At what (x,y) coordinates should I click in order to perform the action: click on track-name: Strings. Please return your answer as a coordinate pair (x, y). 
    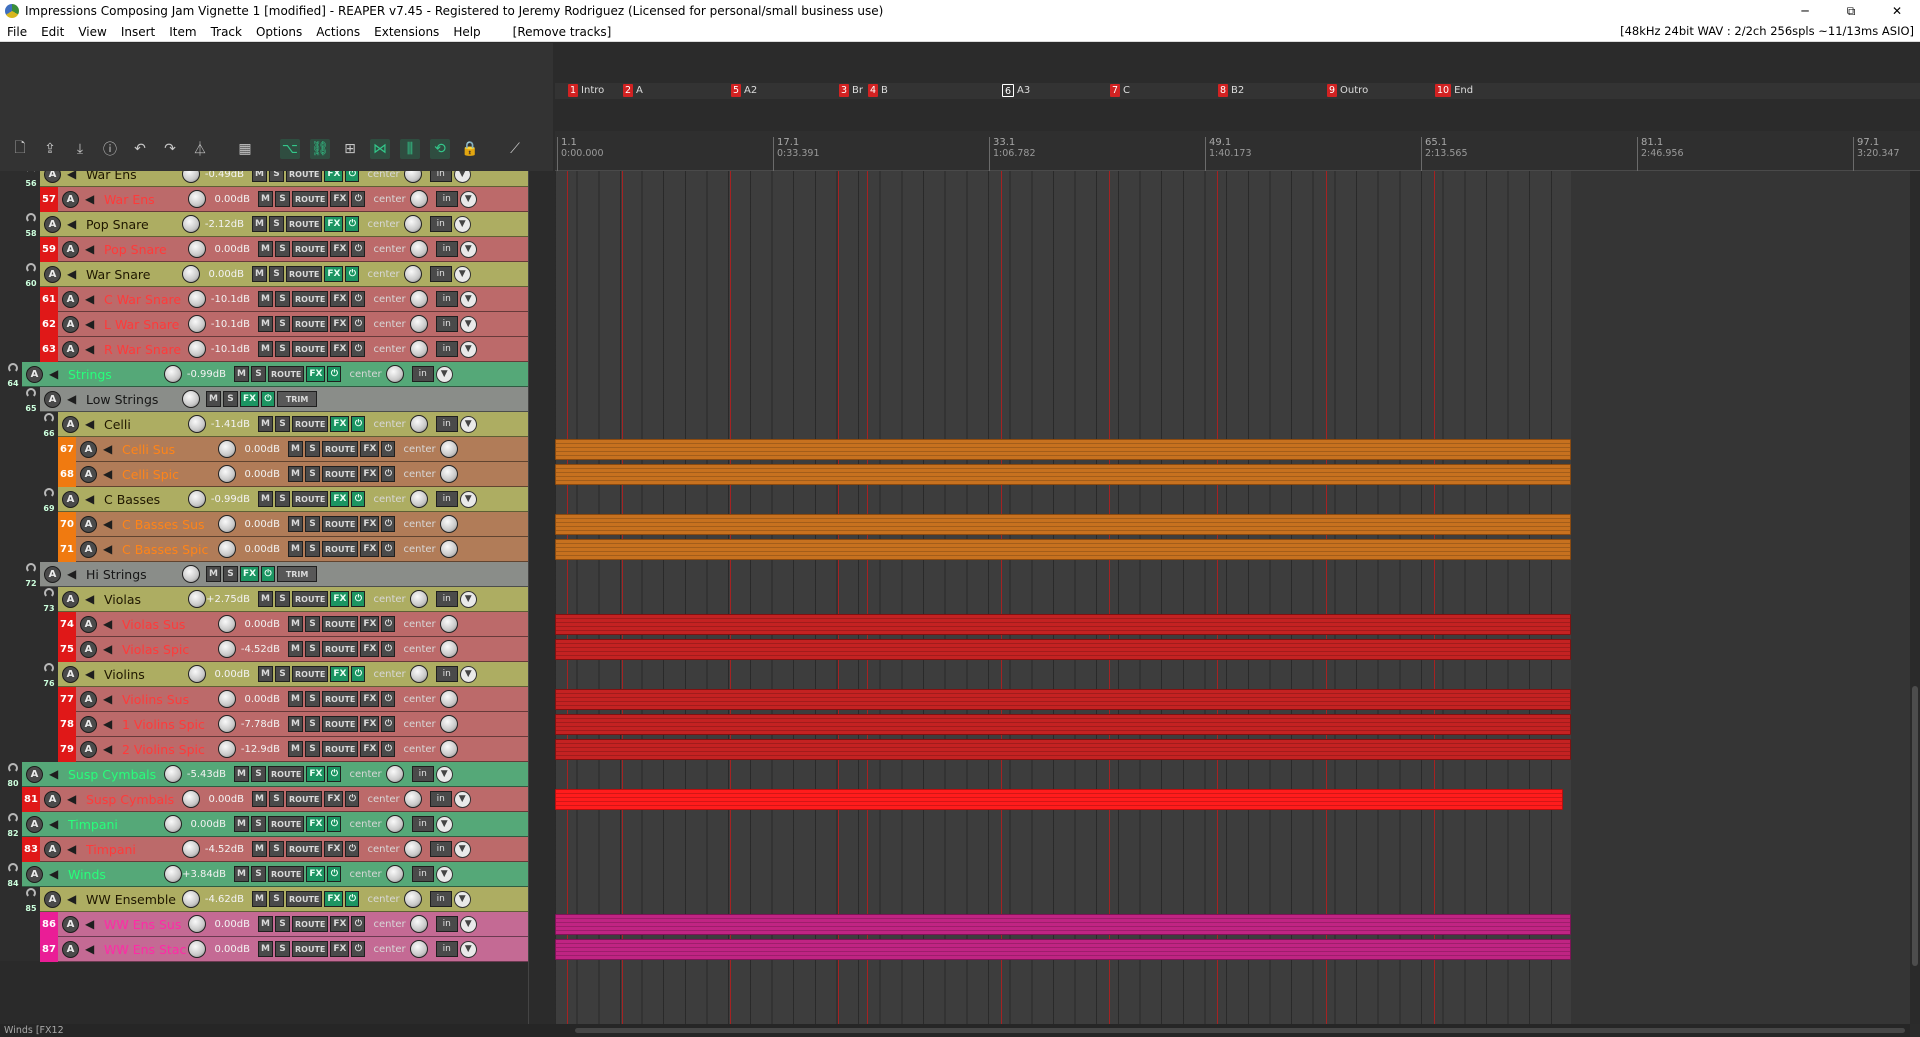
    Looking at the image, I should click on (116, 374).